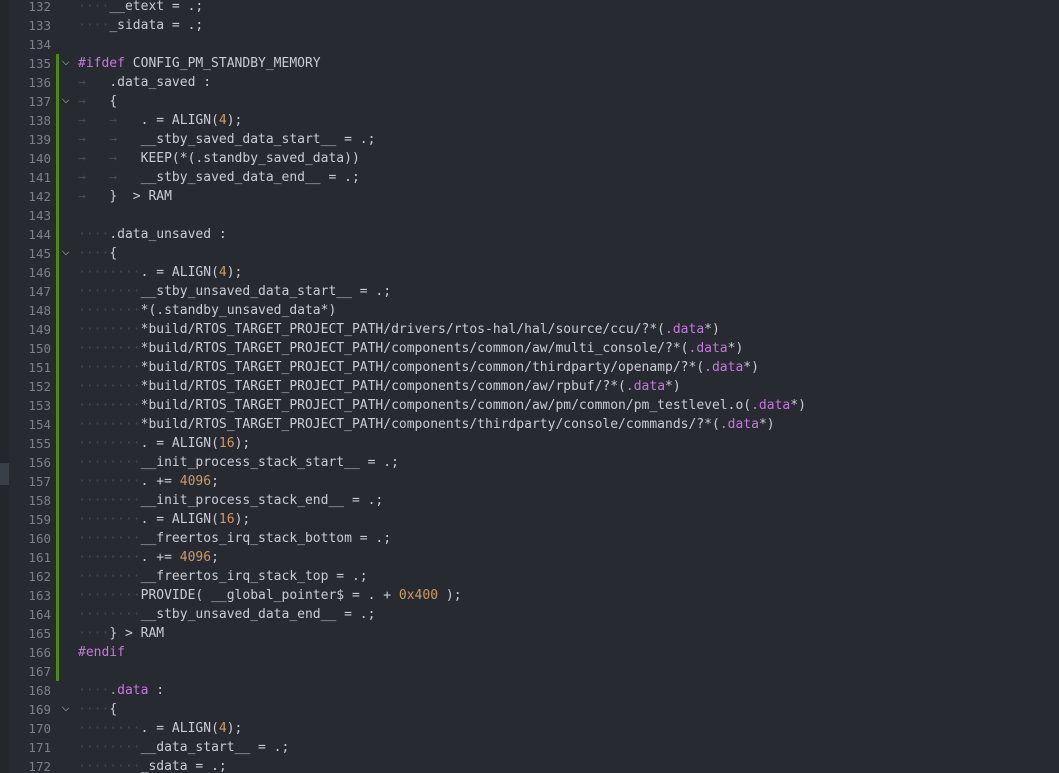  Describe the element at coordinates (39, 7) in the screenshot. I see `line-number: 132` at that location.